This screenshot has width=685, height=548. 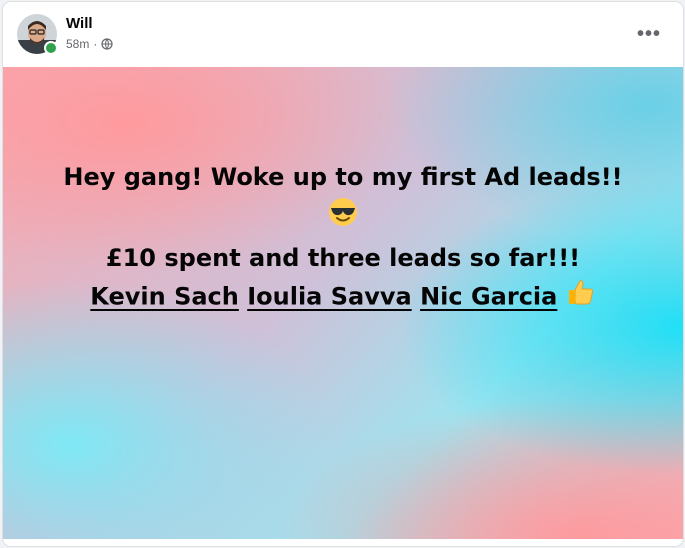 What do you see at coordinates (343, 542) in the screenshot?
I see `post-footer-edge` at bounding box center [343, 542].